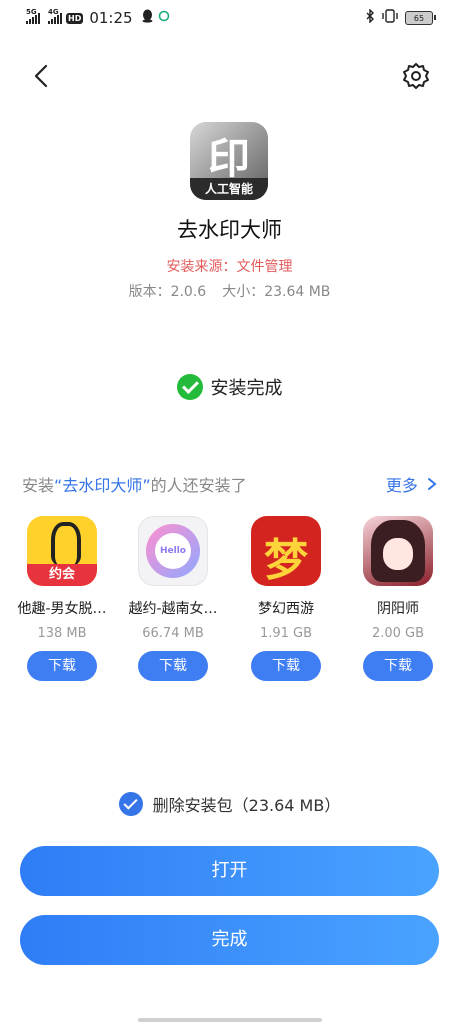  What do you see at coordinates (432, 484) in the screenshot?
I see `chevron-right-icon` at bounding box center [432, 484].